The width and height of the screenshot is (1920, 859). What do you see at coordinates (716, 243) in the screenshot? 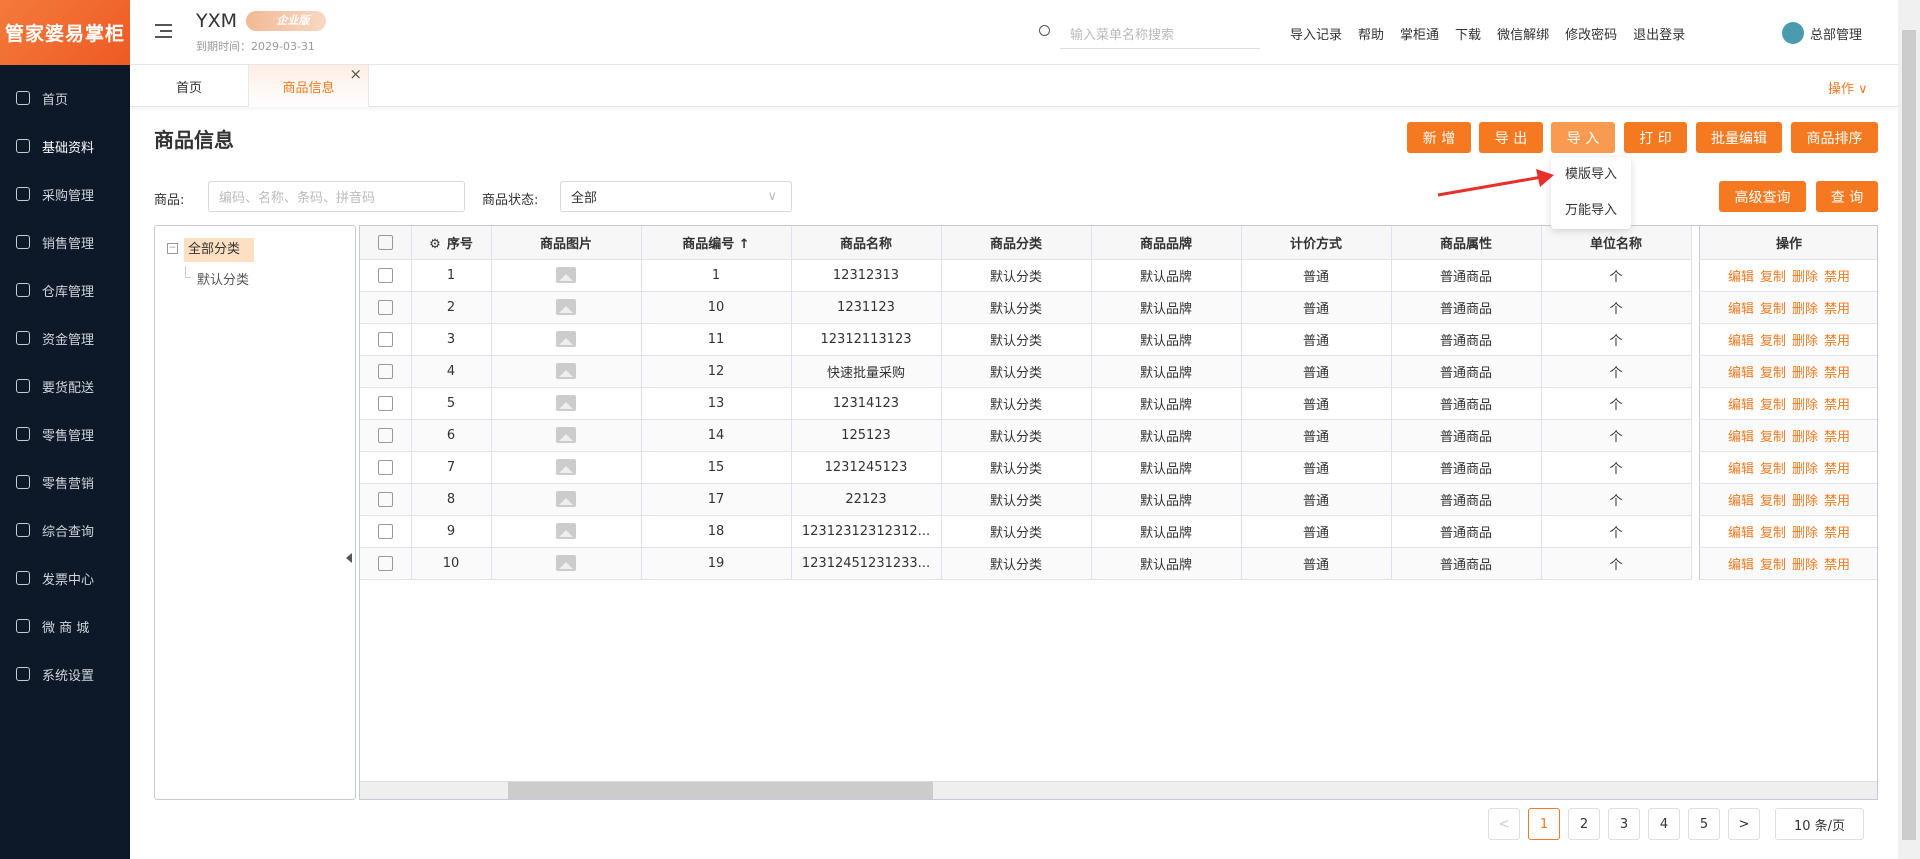
I see `header-col-2: 商品编号 ↑` at bounding box center [716, 243].